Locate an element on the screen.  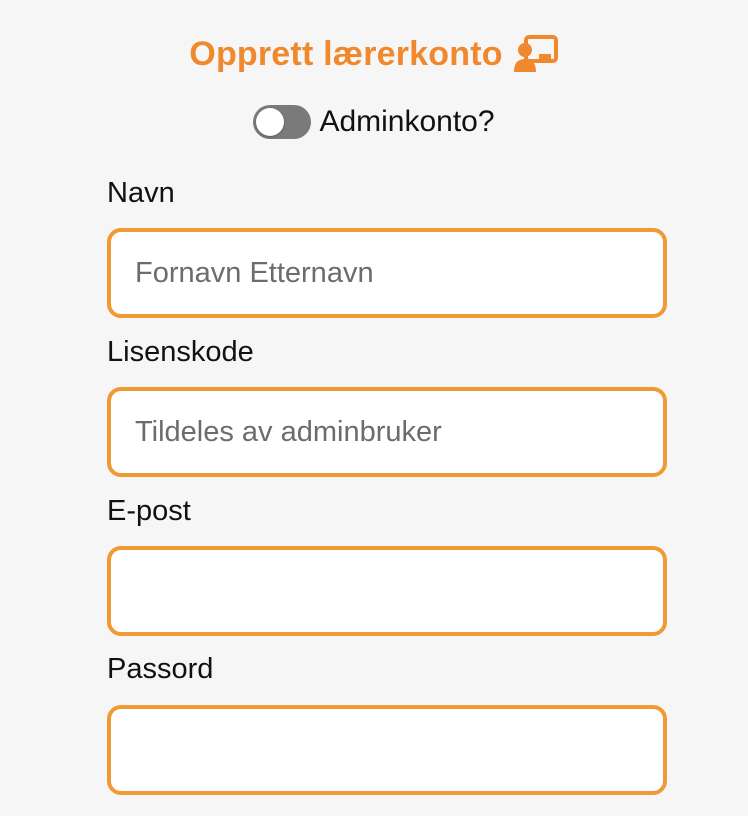
admin-account-toggle is located at coordinates (282, 122).